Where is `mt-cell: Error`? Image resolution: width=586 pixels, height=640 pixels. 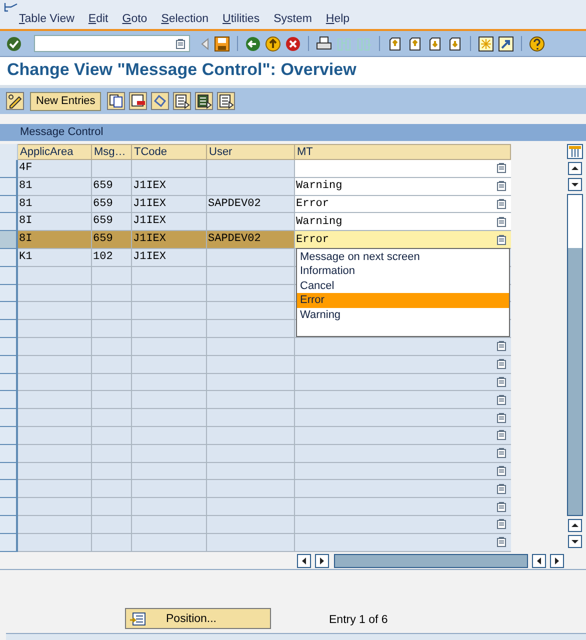
mt-cell: Error is located at coordinates (403, 205).